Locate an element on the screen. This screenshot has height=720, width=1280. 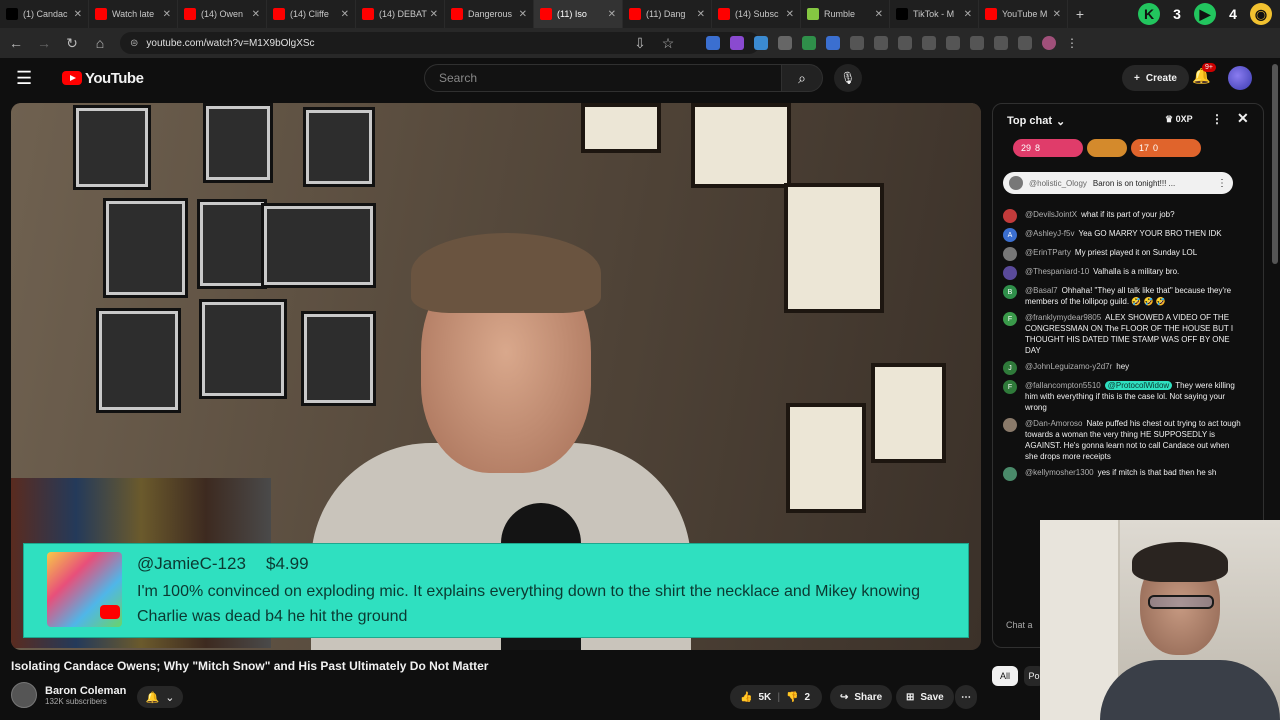
history-icon is located at coordinates (905, 43).